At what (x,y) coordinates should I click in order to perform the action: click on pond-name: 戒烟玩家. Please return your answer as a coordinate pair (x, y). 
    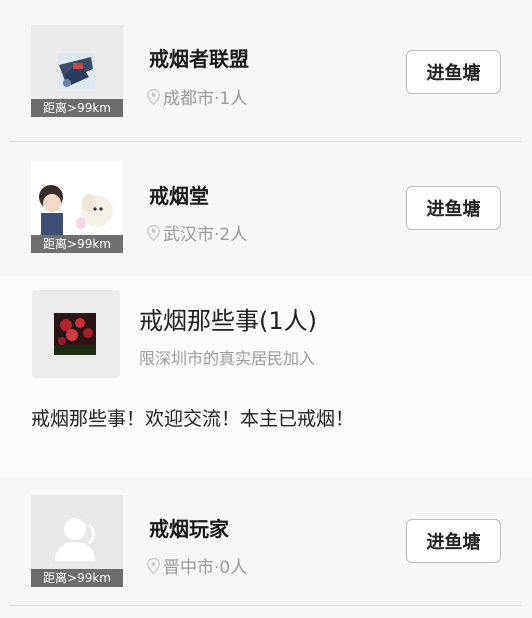
    Looking at the image, I should click on (189, 529).